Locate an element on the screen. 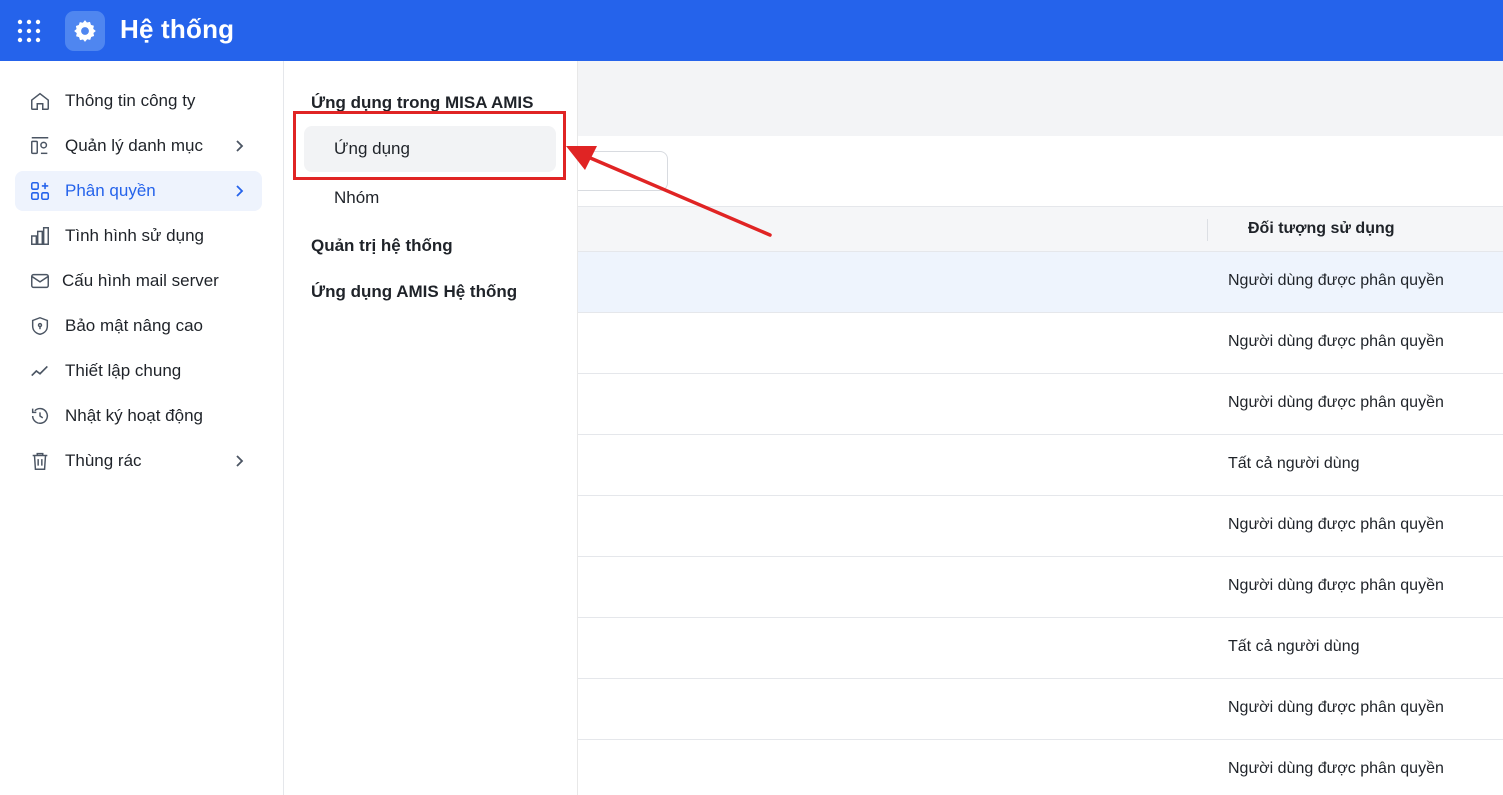 The width and height of the screenshot is (1503, 795). content-toolbar-band is located at coordinates (1040, 98).